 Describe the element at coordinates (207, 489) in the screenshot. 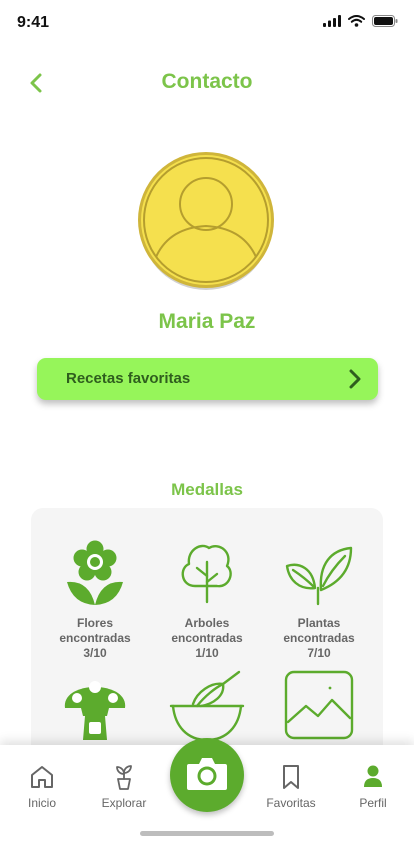

I see `medals-title: Medallas` at that location.